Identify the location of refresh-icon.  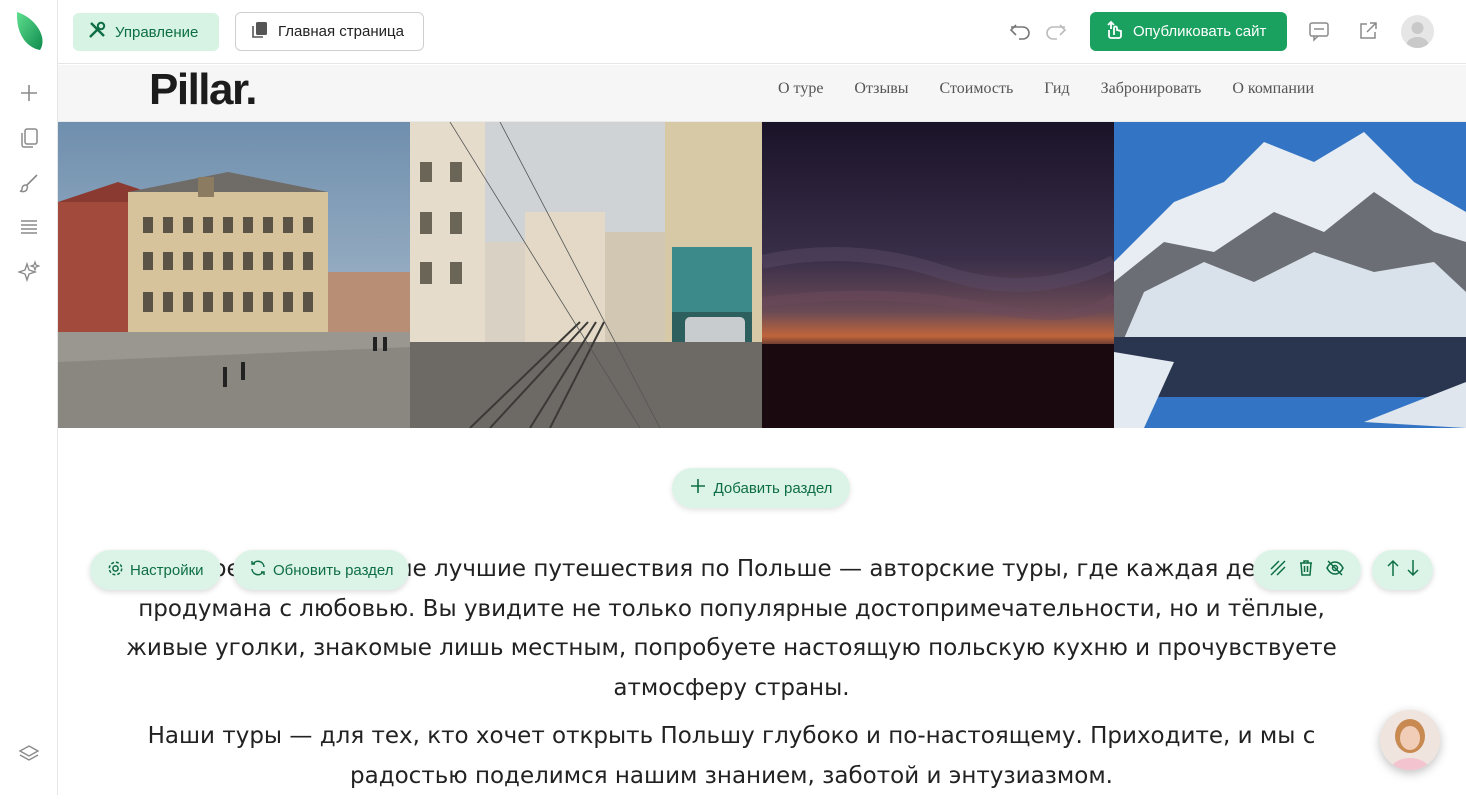
(258, 570).